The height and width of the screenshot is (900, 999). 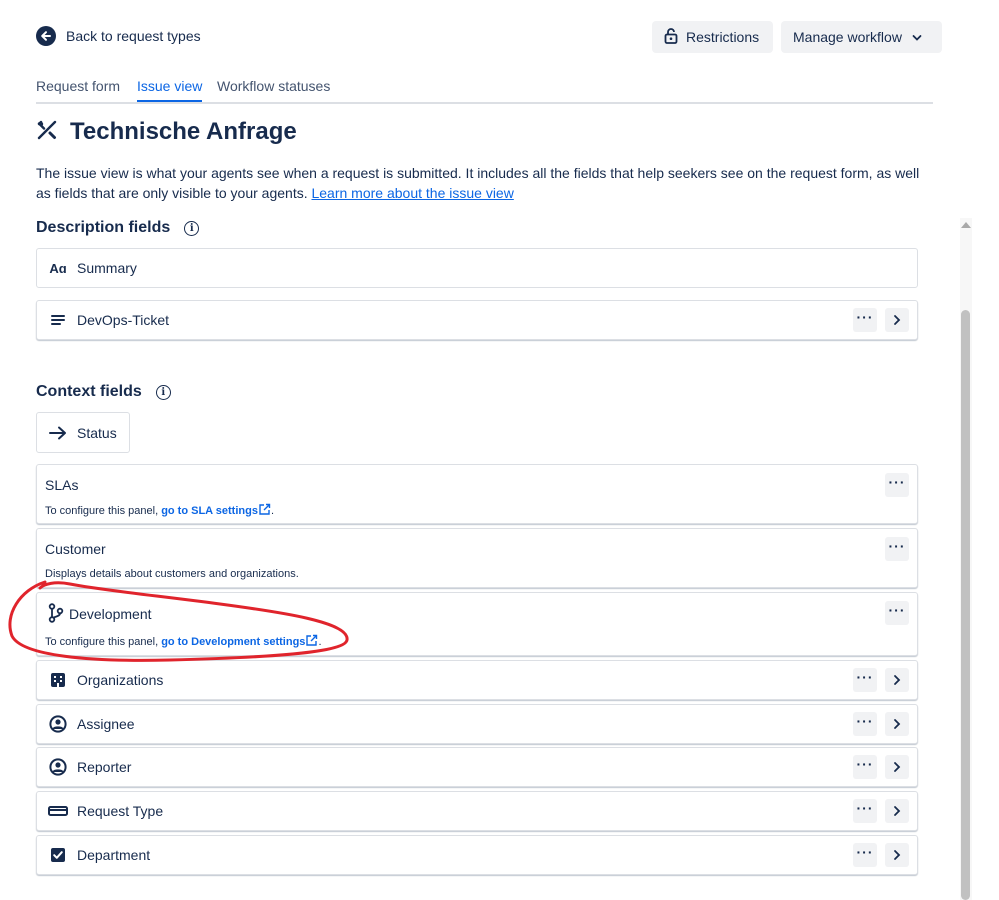 What do you see at coordinates (47, 132) in the screenshot?
I see `tools-icon` at bounding box center [47, 132].